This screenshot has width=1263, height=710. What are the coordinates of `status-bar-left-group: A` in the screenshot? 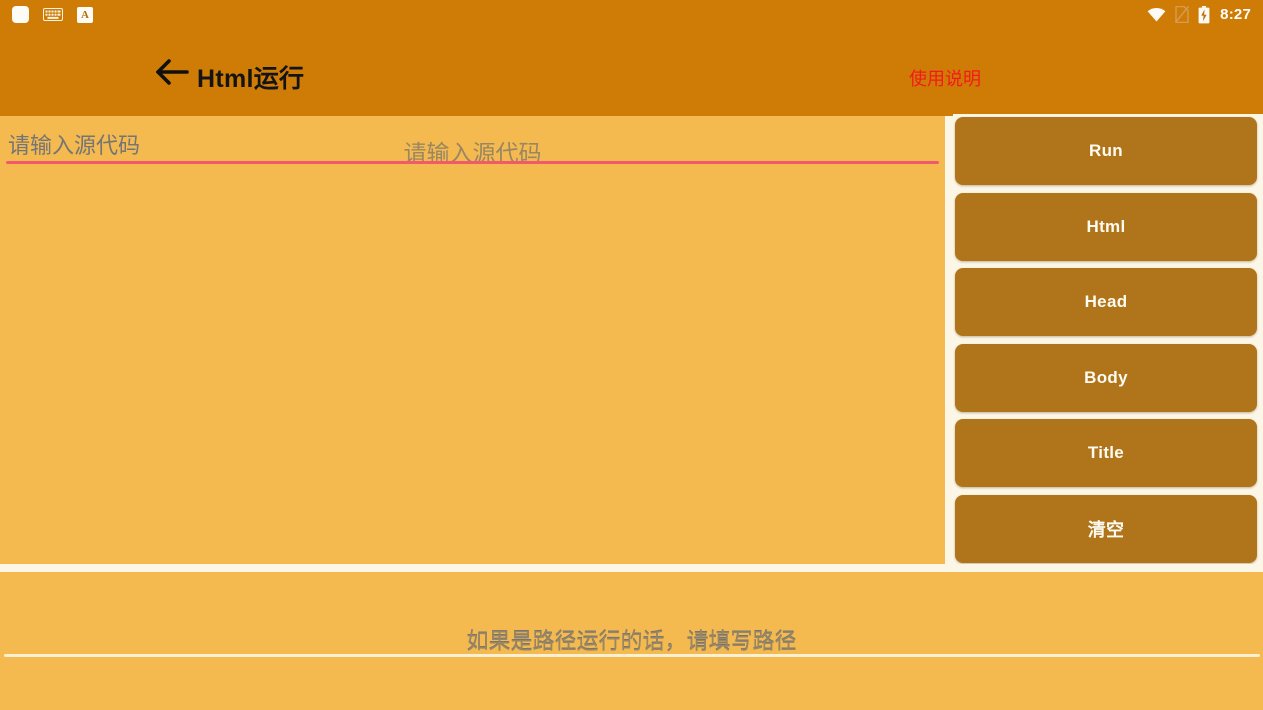 It's located at (52, 14).